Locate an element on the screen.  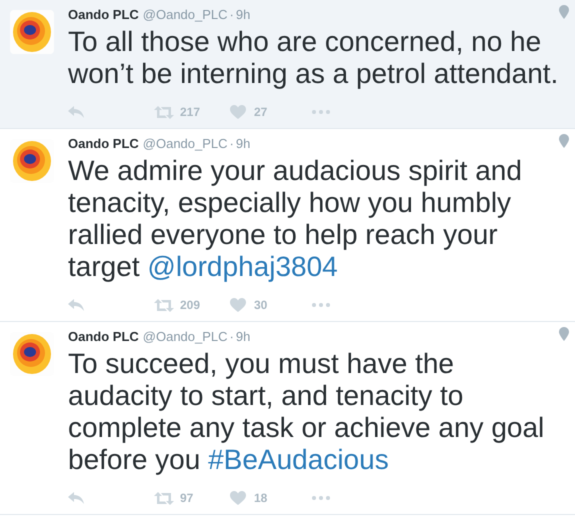
like-count: 27 is located at coordinates (261, 112).